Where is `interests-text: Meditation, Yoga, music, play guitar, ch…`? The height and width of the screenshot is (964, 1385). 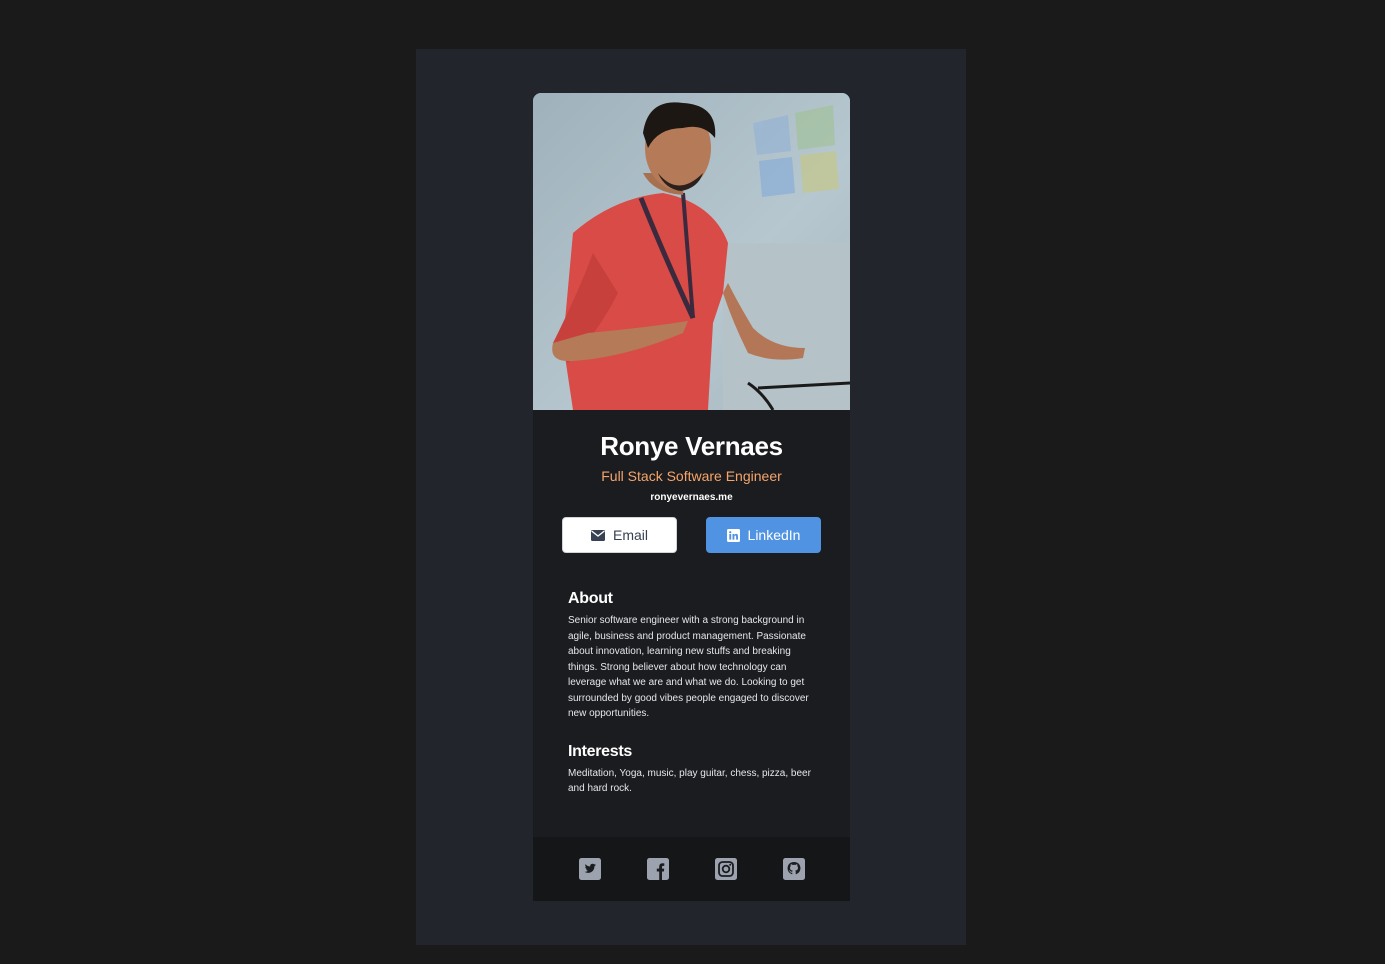 interests-text: Meditation, Yoga, music, play guitar, ch… is located at coordinates (689, 781).